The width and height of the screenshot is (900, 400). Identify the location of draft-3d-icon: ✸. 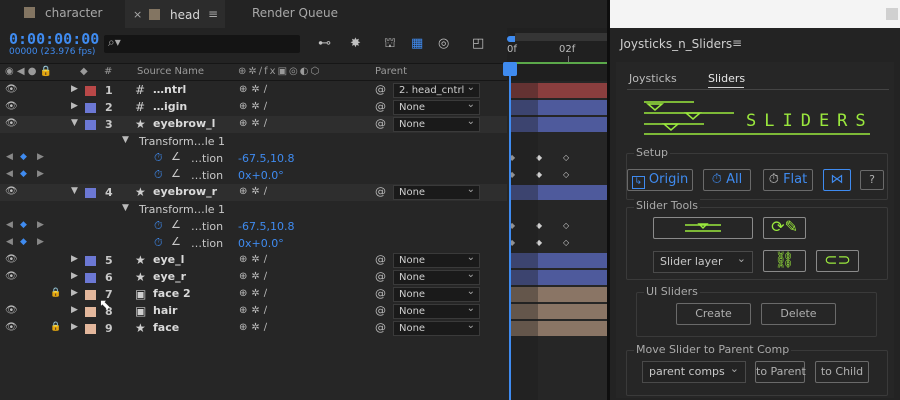
(355, 43).